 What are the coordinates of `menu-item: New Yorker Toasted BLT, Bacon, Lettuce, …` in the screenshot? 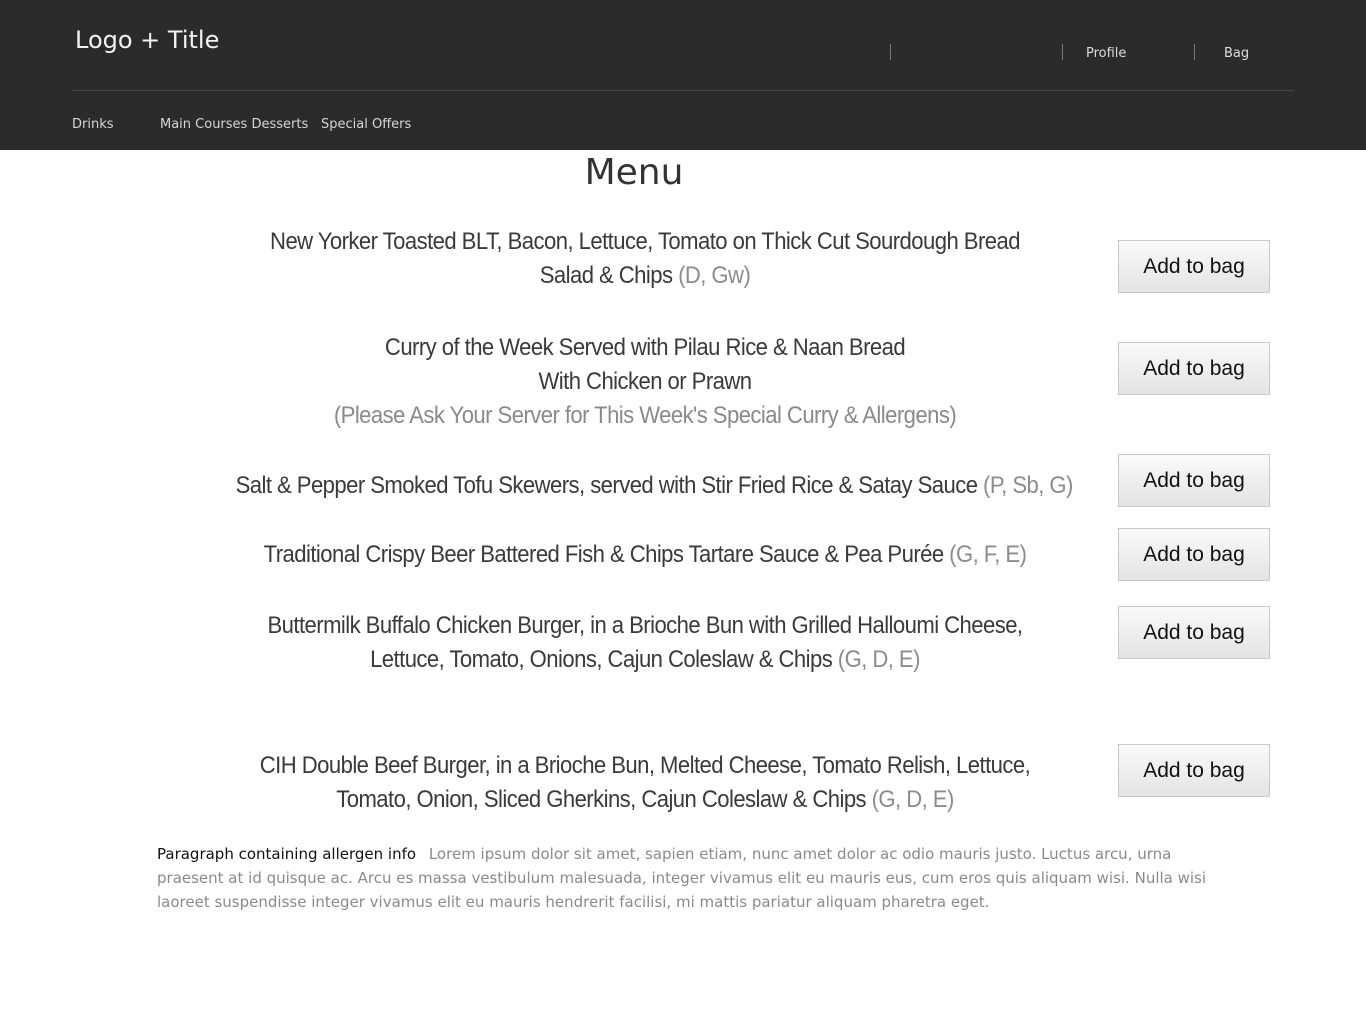 It's located at (645, 259).